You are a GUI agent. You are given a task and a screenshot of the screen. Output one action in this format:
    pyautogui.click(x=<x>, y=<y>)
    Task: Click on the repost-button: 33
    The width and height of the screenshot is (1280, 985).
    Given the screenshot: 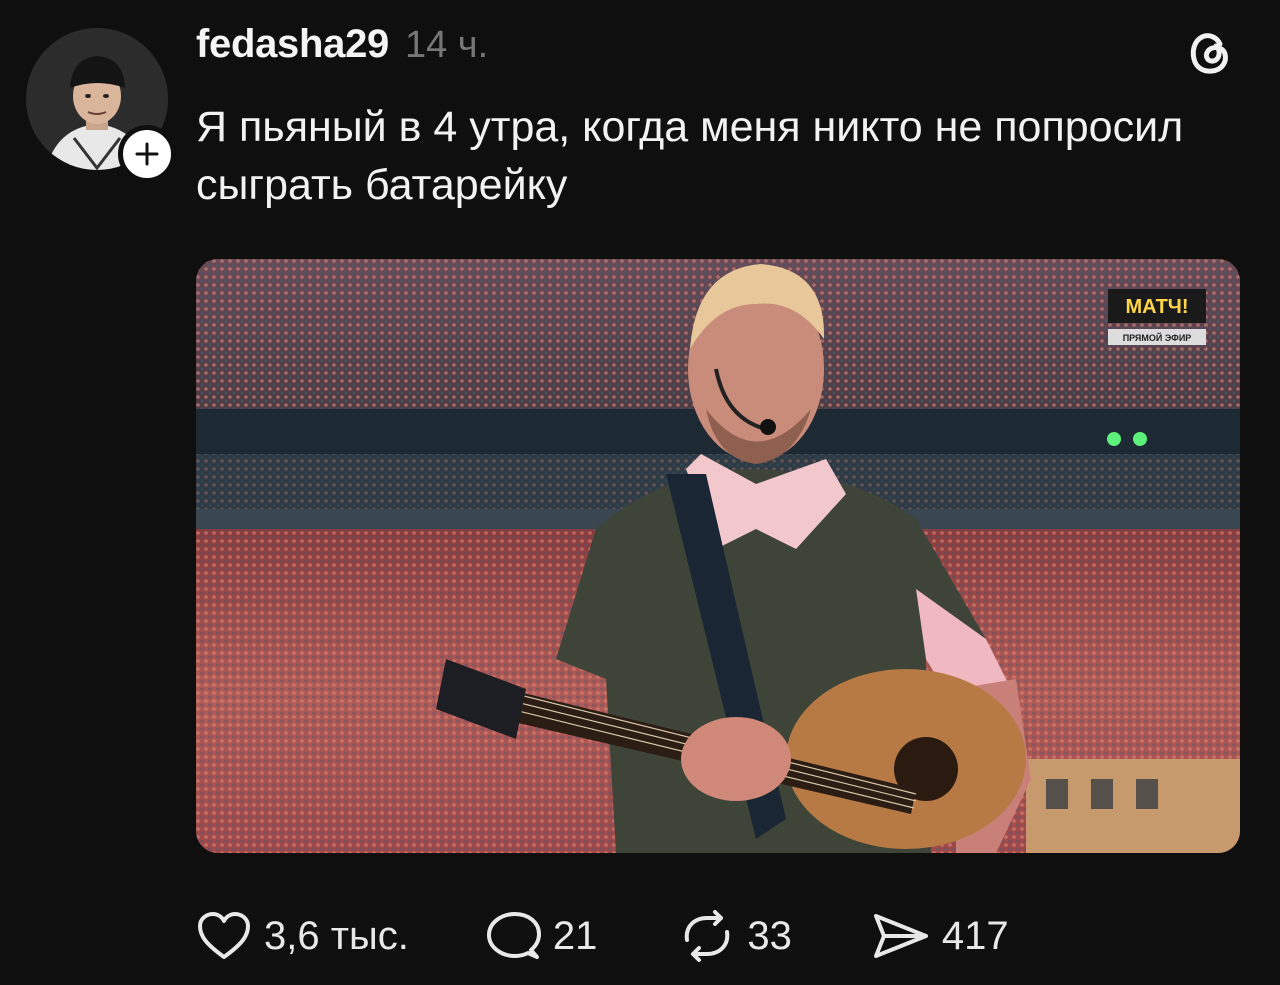 What is the action you would take?
    pyautogui.click(x=735, y=936)
    